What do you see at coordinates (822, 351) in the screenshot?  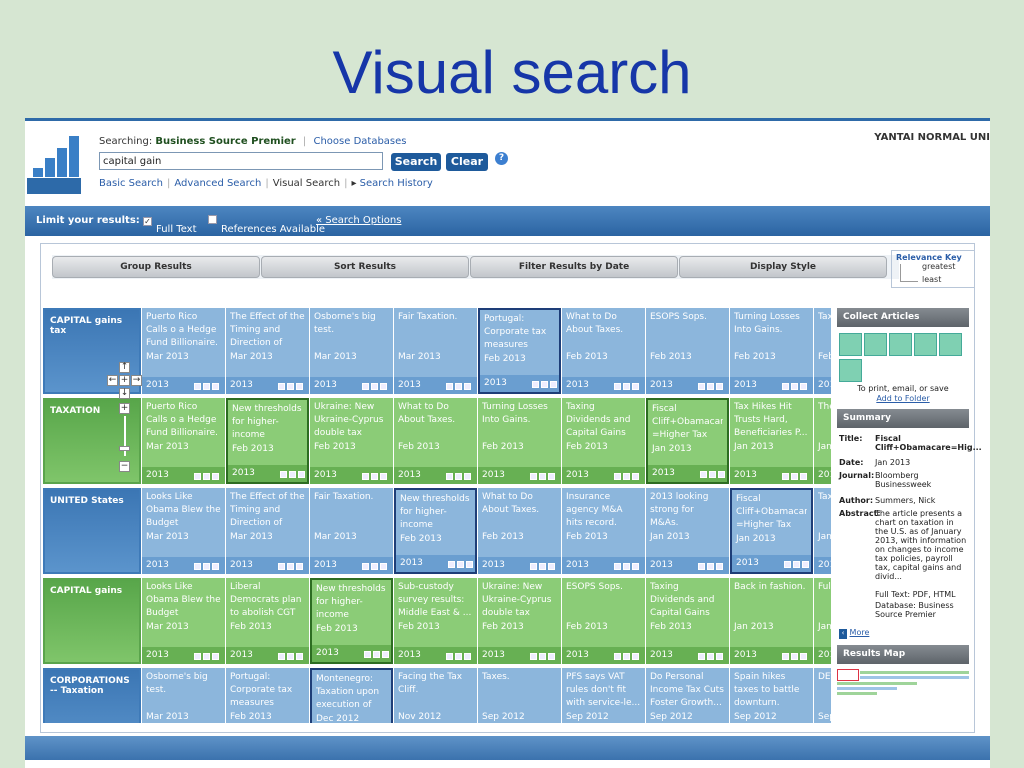 I see `result-tile: Tax and Inco Feb 201` at bounding box center [822, 351].